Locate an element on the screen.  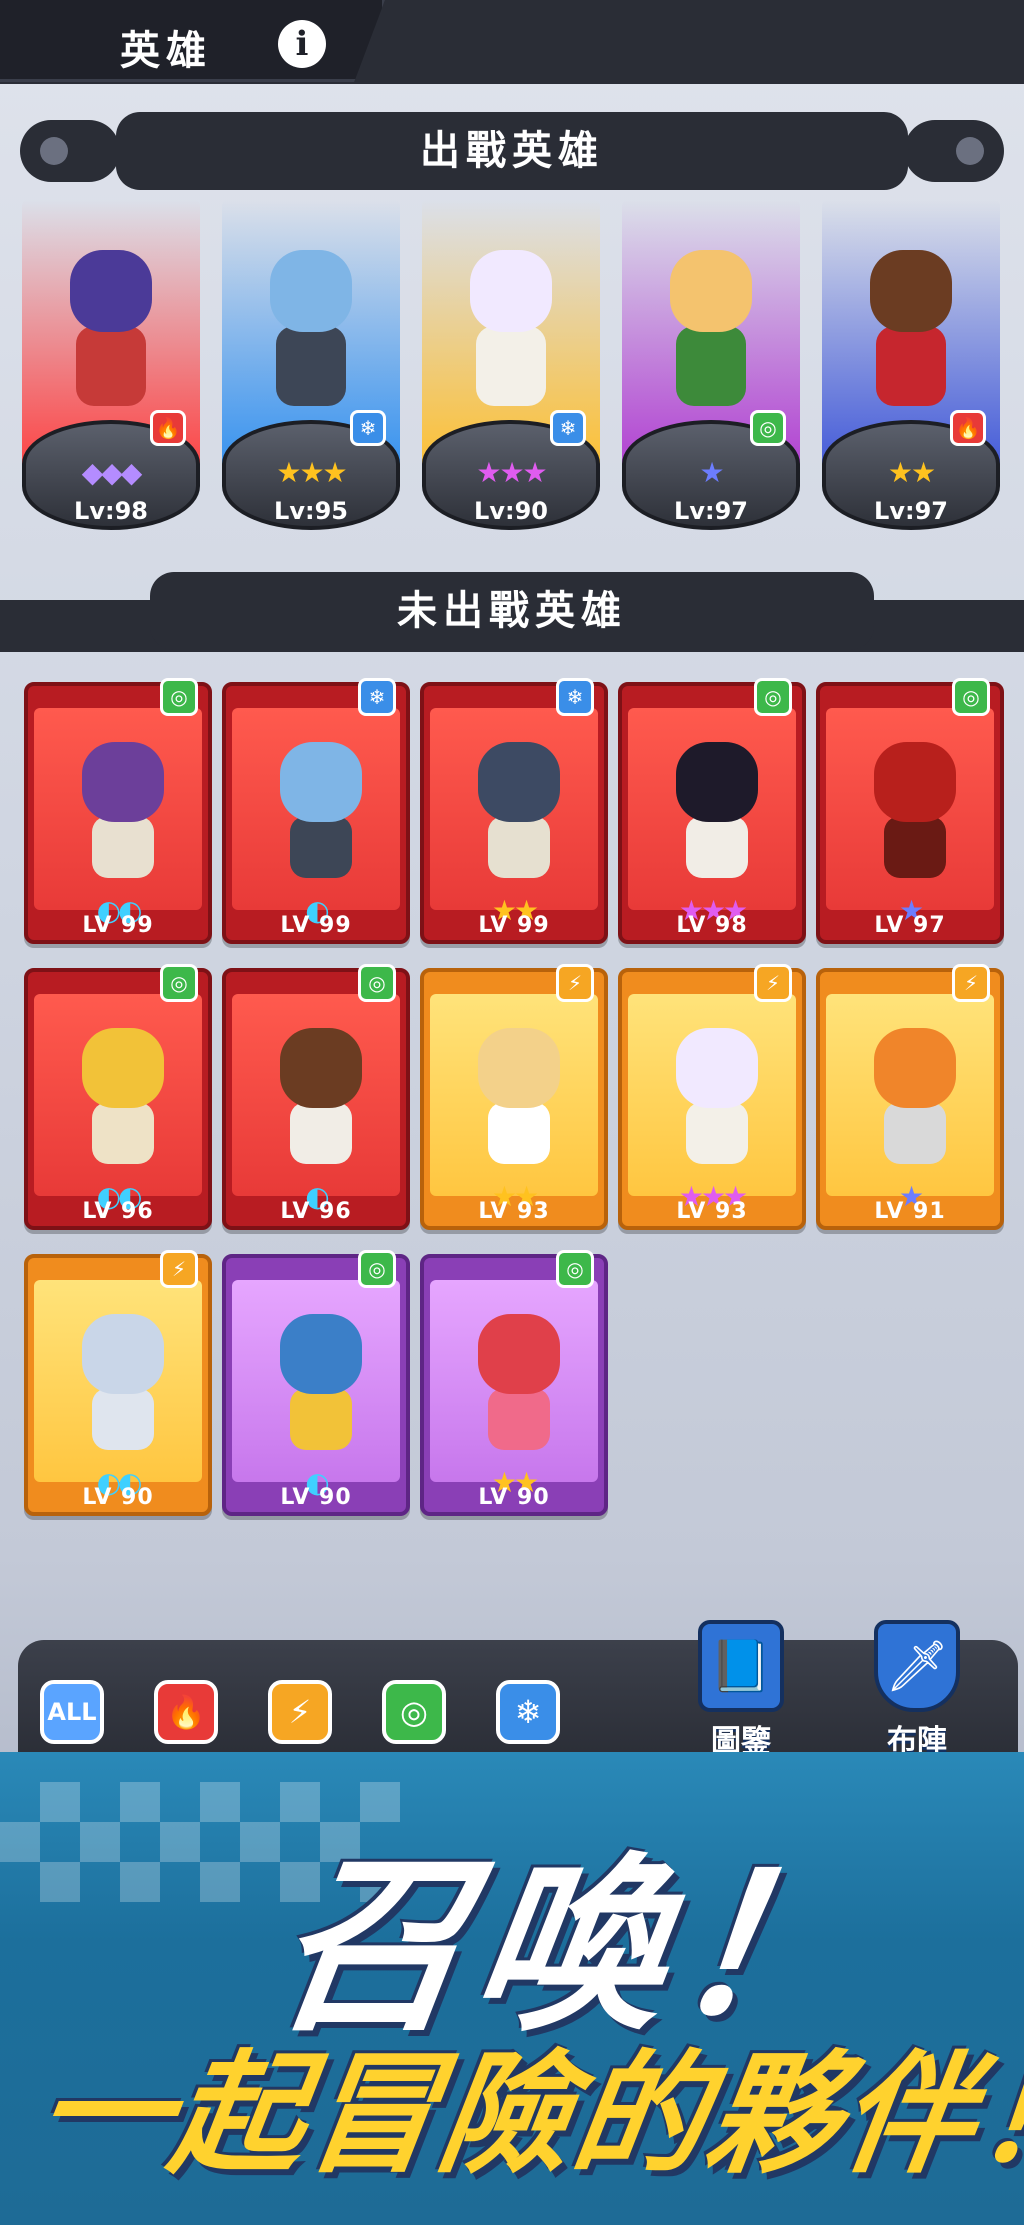
hero-card: ★★ ◎ LV 90 is located at coordinates (514, 1383).